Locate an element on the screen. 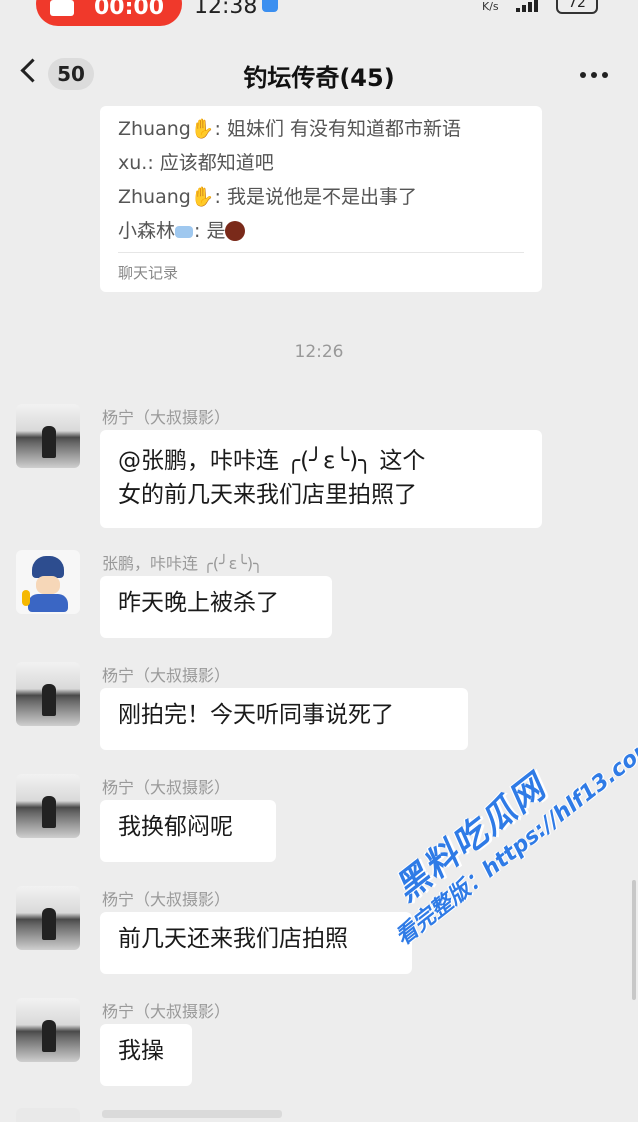 The image size is (638, 1122). network-speed: K/s is located at coordinates (490, 6).